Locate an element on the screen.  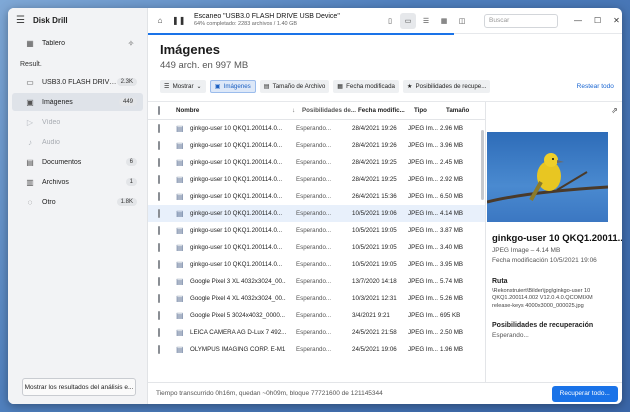
sort-arrow-icon: ↓ is located at coordinates (297, 110).